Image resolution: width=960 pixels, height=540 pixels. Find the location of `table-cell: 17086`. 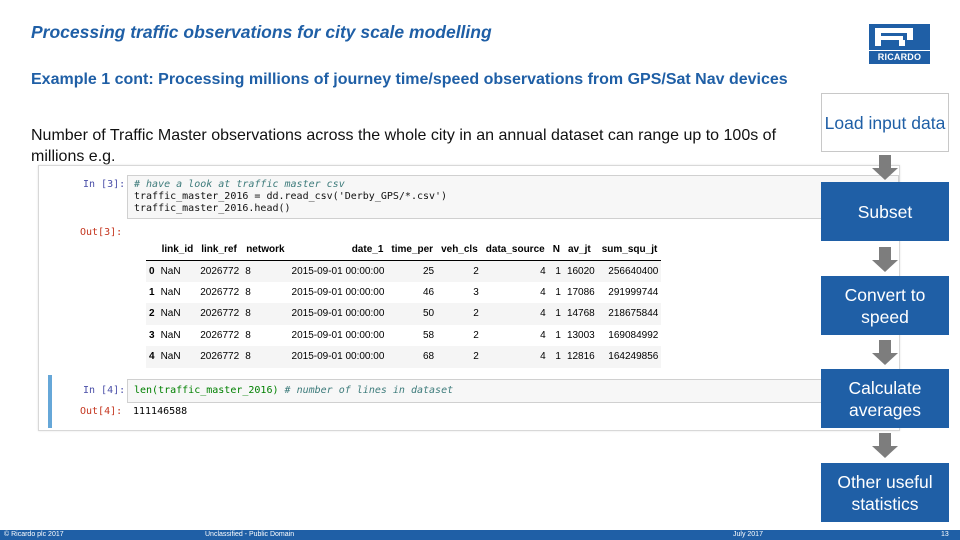

table-cell: 17086 is located at coordinates (580, 292).